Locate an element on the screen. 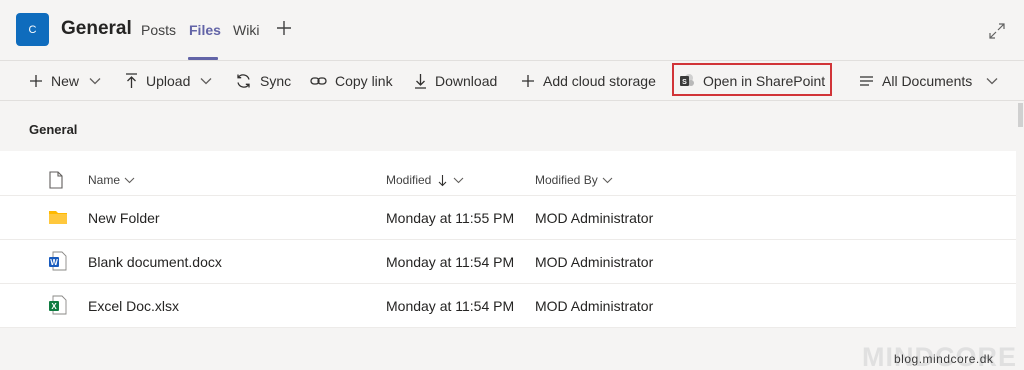 The width and height of the screenshot is (1024, 370). word-doc-icon: W is located at coordinates (58, 263).